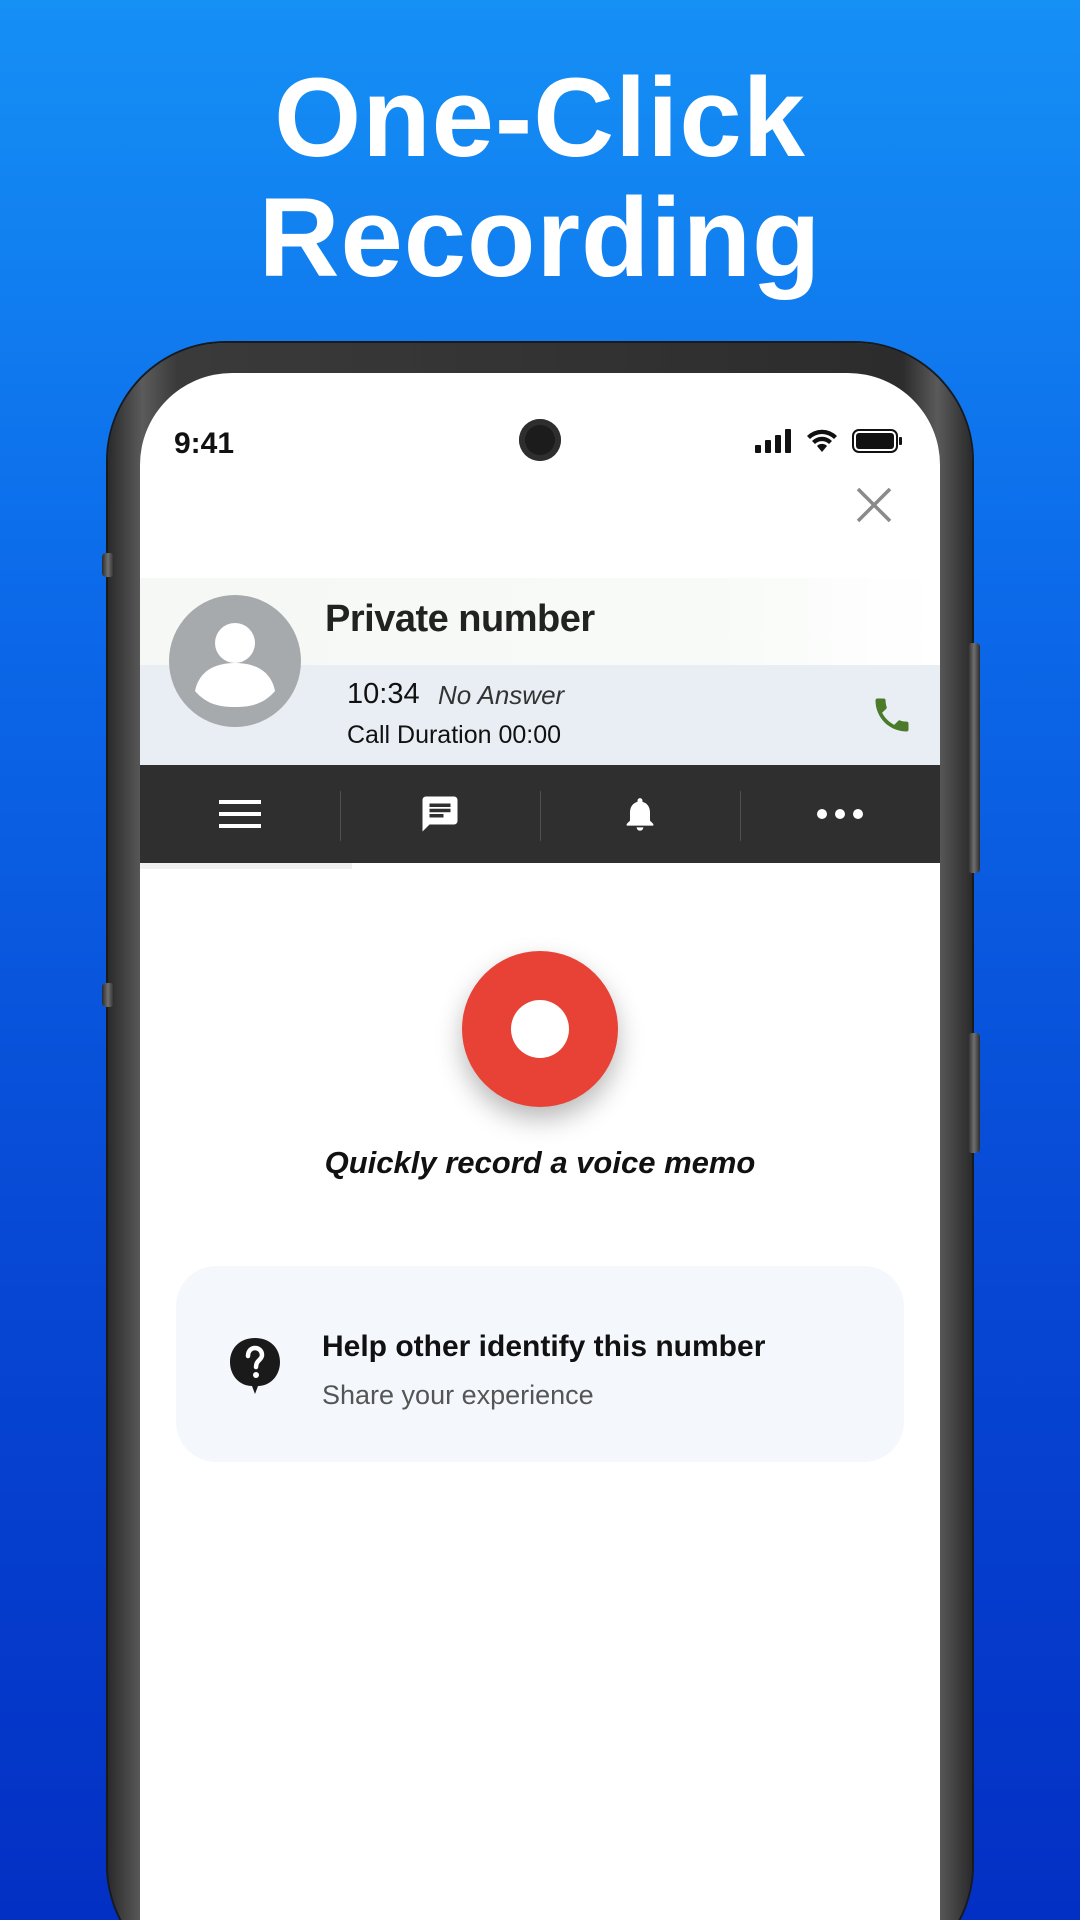  Describe the element at coordinates (540, 440) in the screenshot. I see `front-camera` at that location.